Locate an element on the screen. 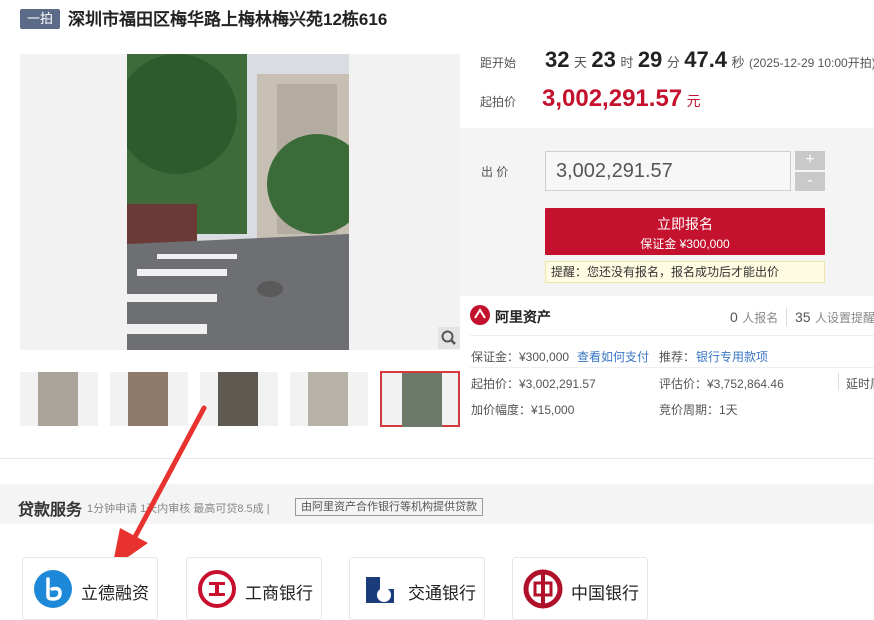 Image resolution: width=874 pixels, height=620 pixels. bank-name: 工商银行 is located at coordinates (279, 593).